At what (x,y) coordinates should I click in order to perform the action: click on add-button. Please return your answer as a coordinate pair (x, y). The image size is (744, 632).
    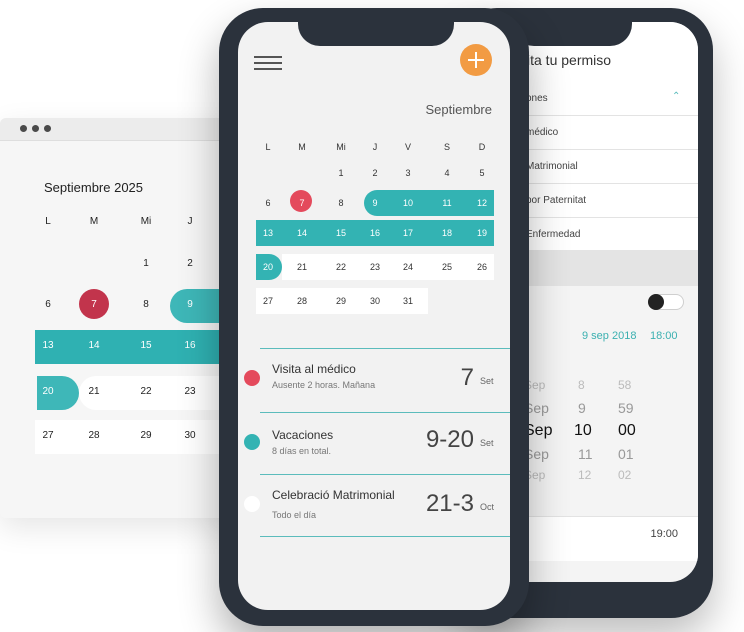
    Looking at the image, I should click on (476, 60).